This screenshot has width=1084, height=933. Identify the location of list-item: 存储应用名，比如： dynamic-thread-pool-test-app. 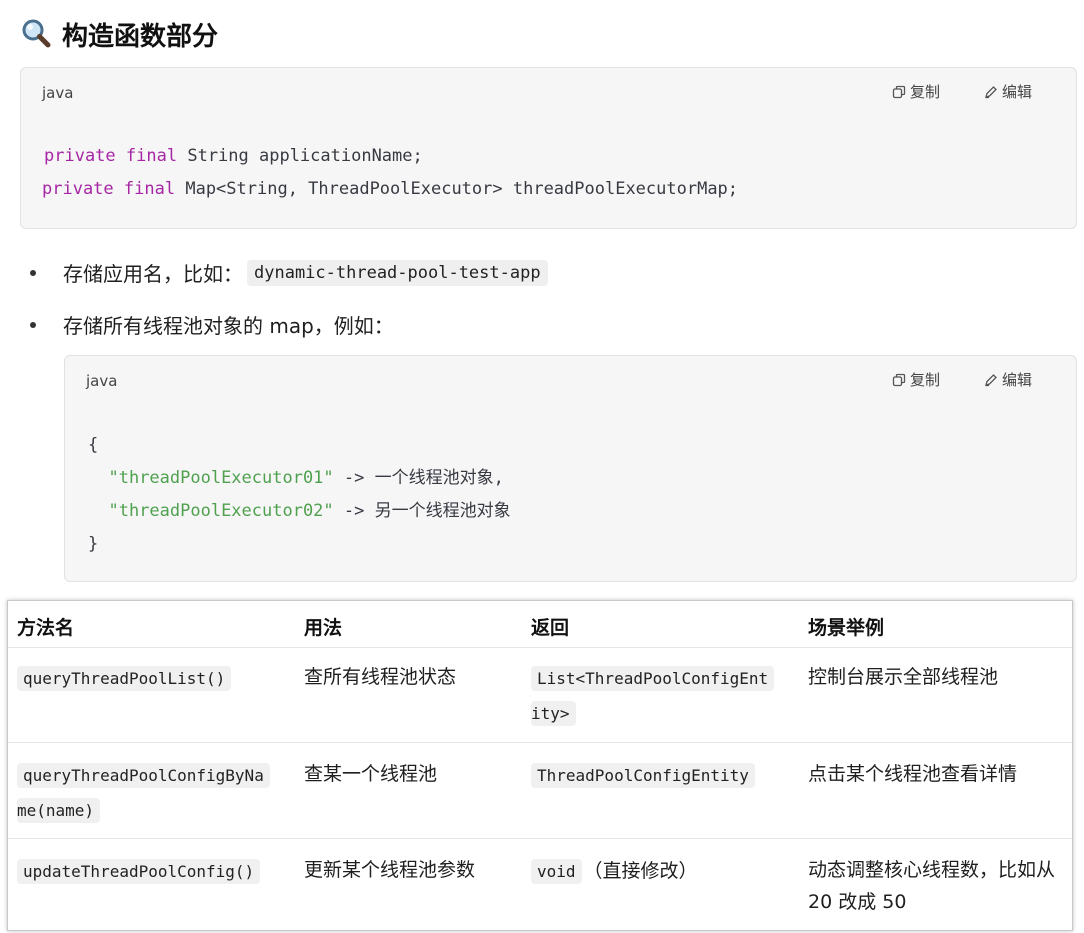
(289, 272).